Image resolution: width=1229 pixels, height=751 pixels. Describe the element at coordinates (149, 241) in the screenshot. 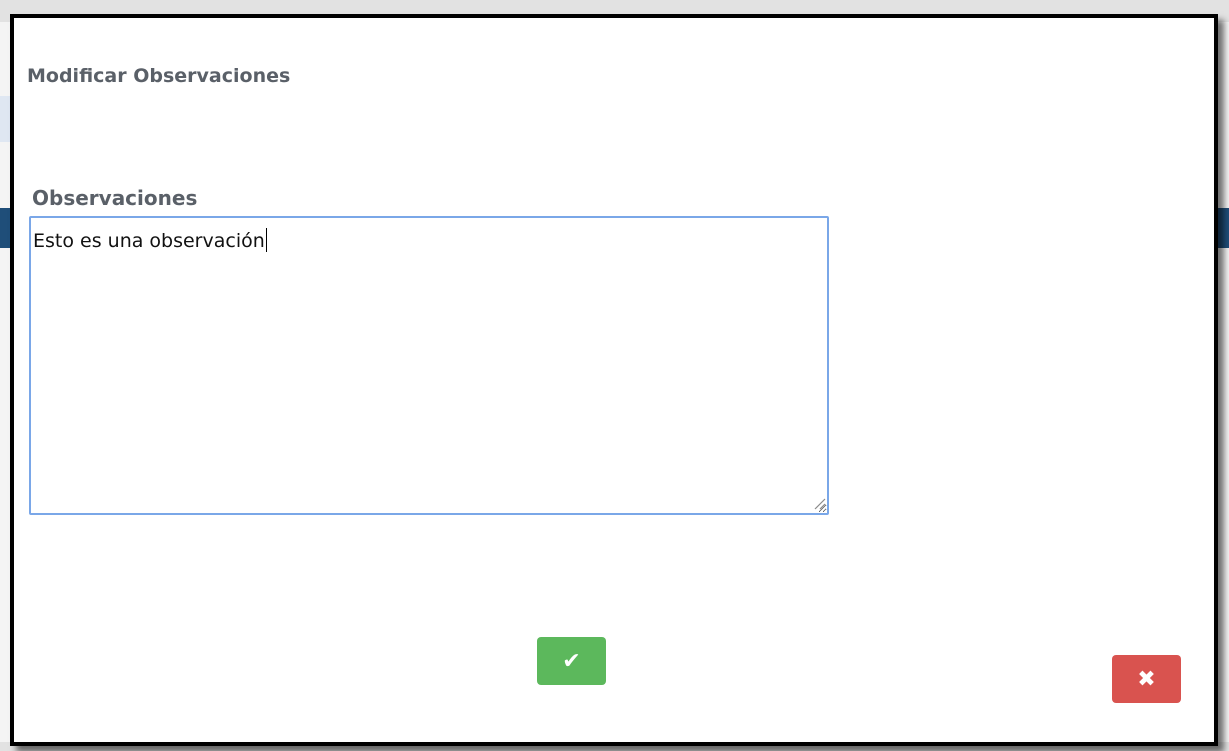

I see `observaciones-text: Esto es una observación` at that location.